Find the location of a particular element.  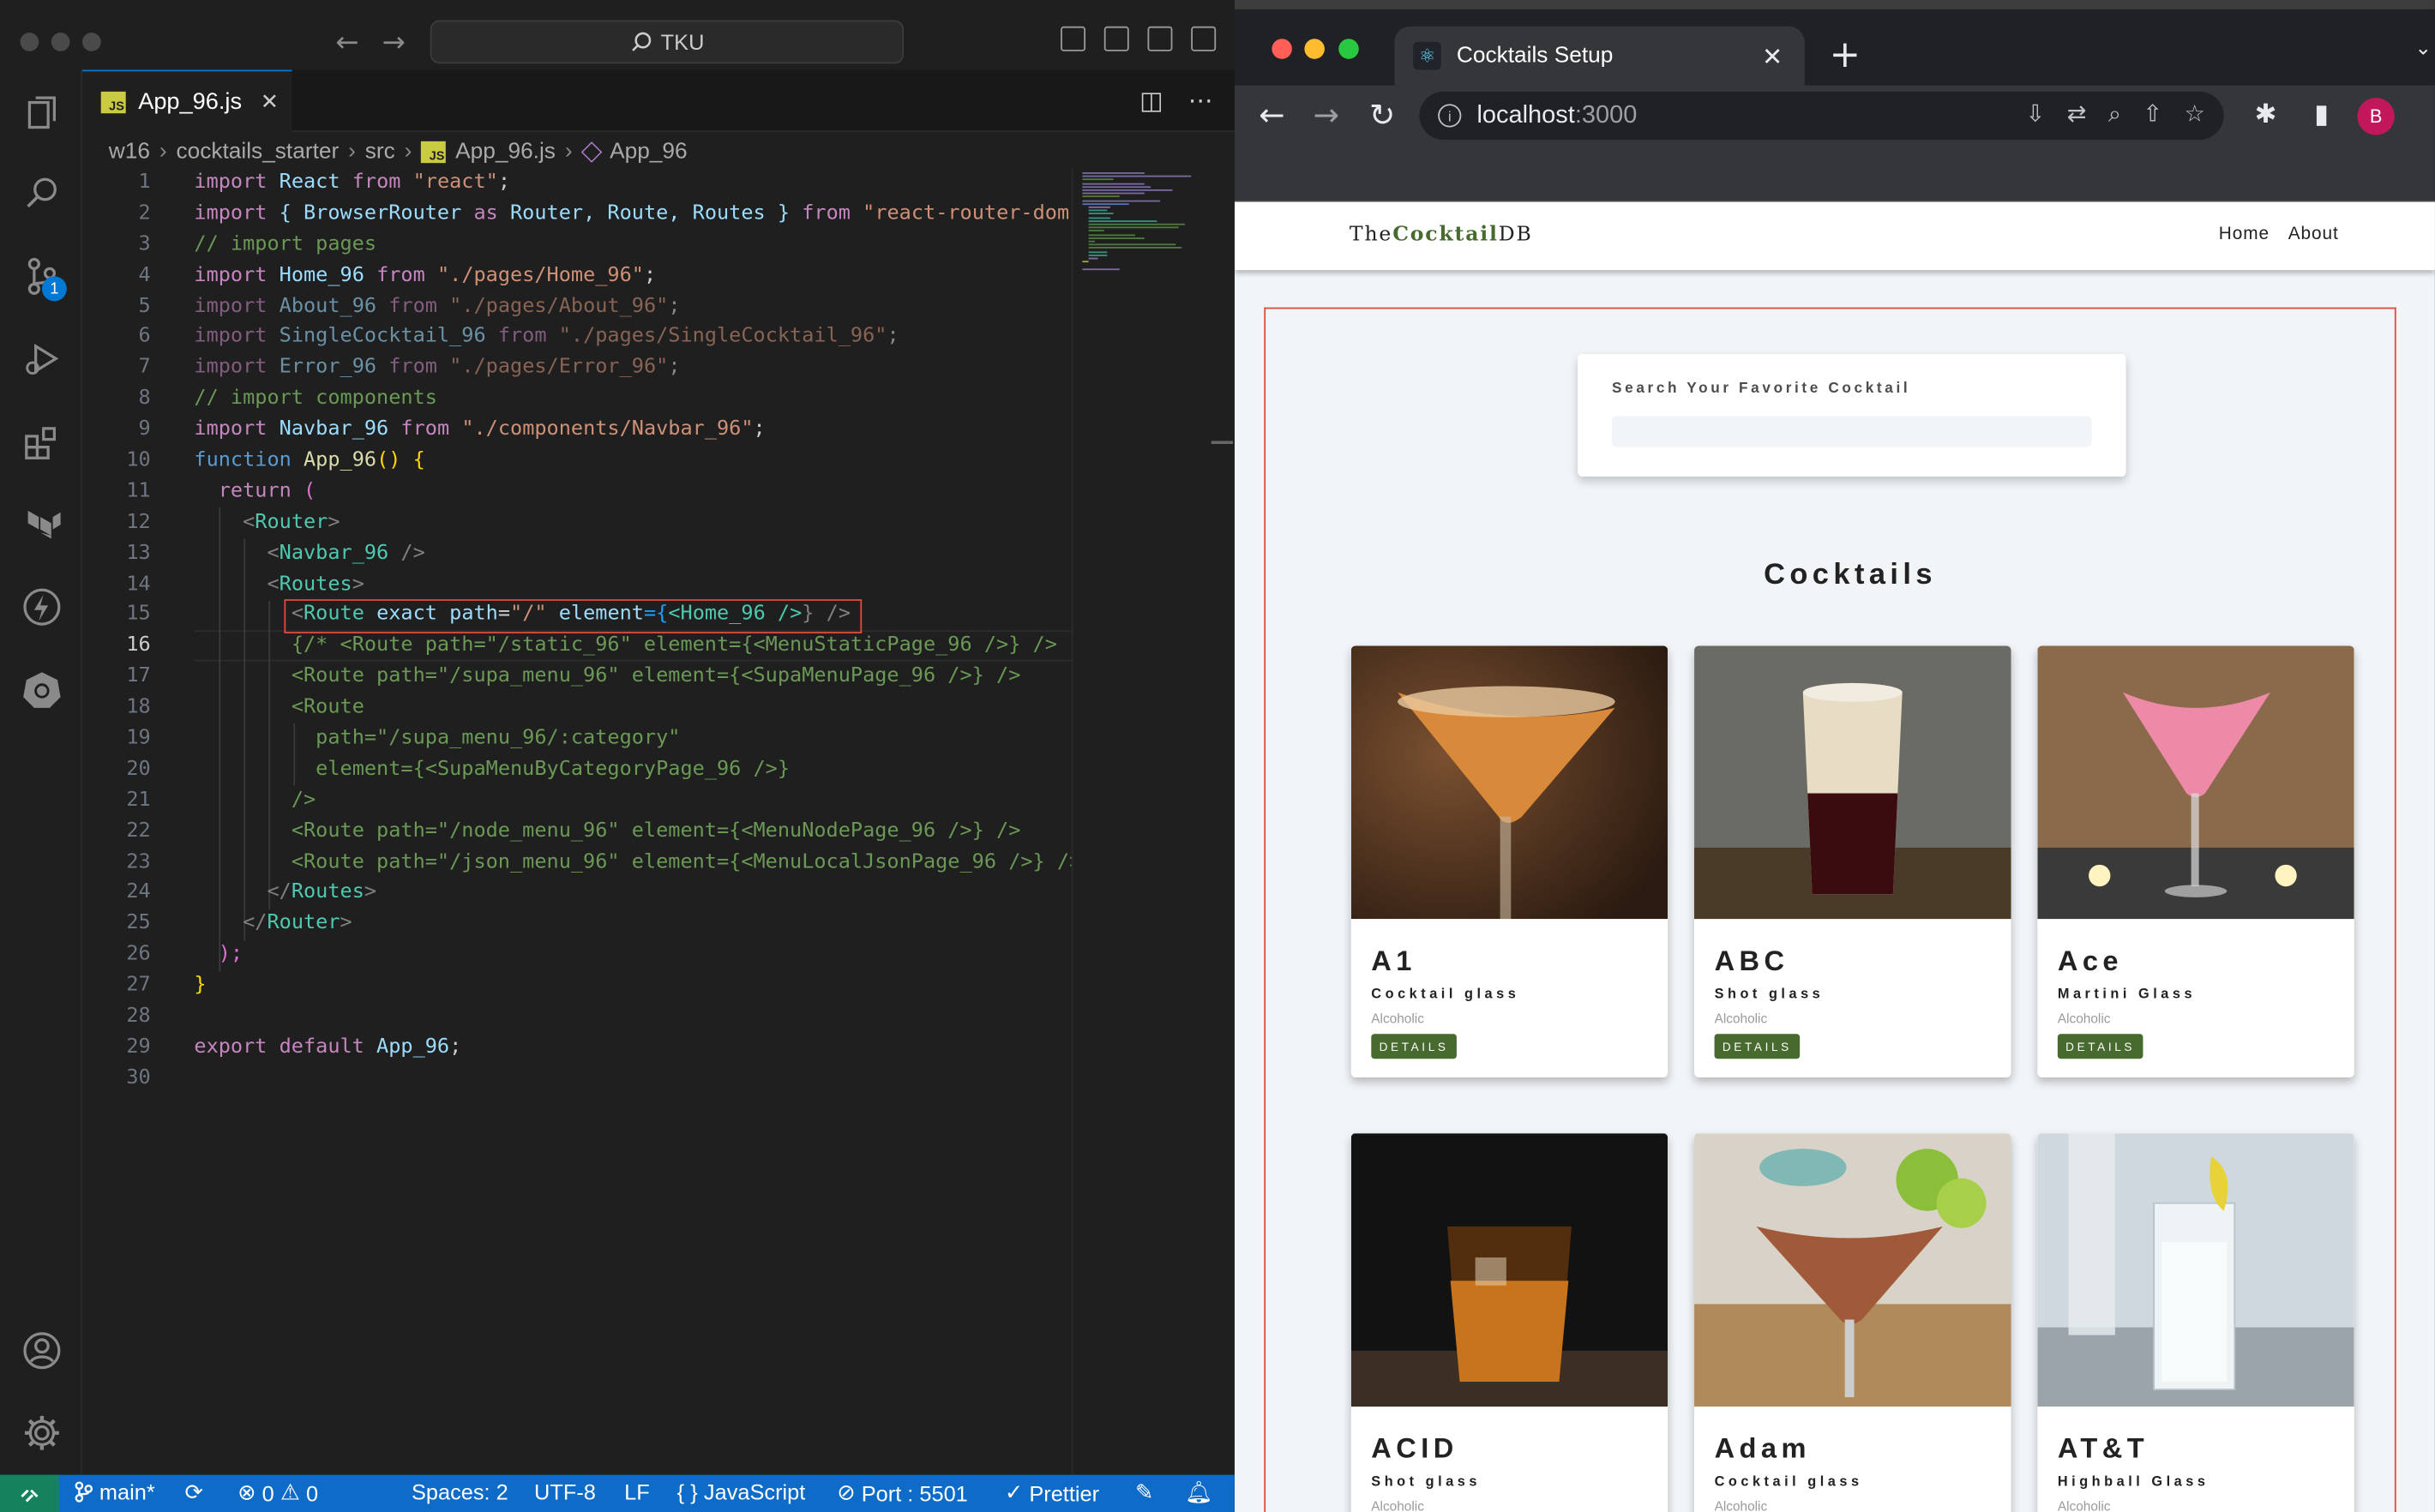

live-server-status: ⊘ Port : 5501 is located at coordinates (902, 1492).